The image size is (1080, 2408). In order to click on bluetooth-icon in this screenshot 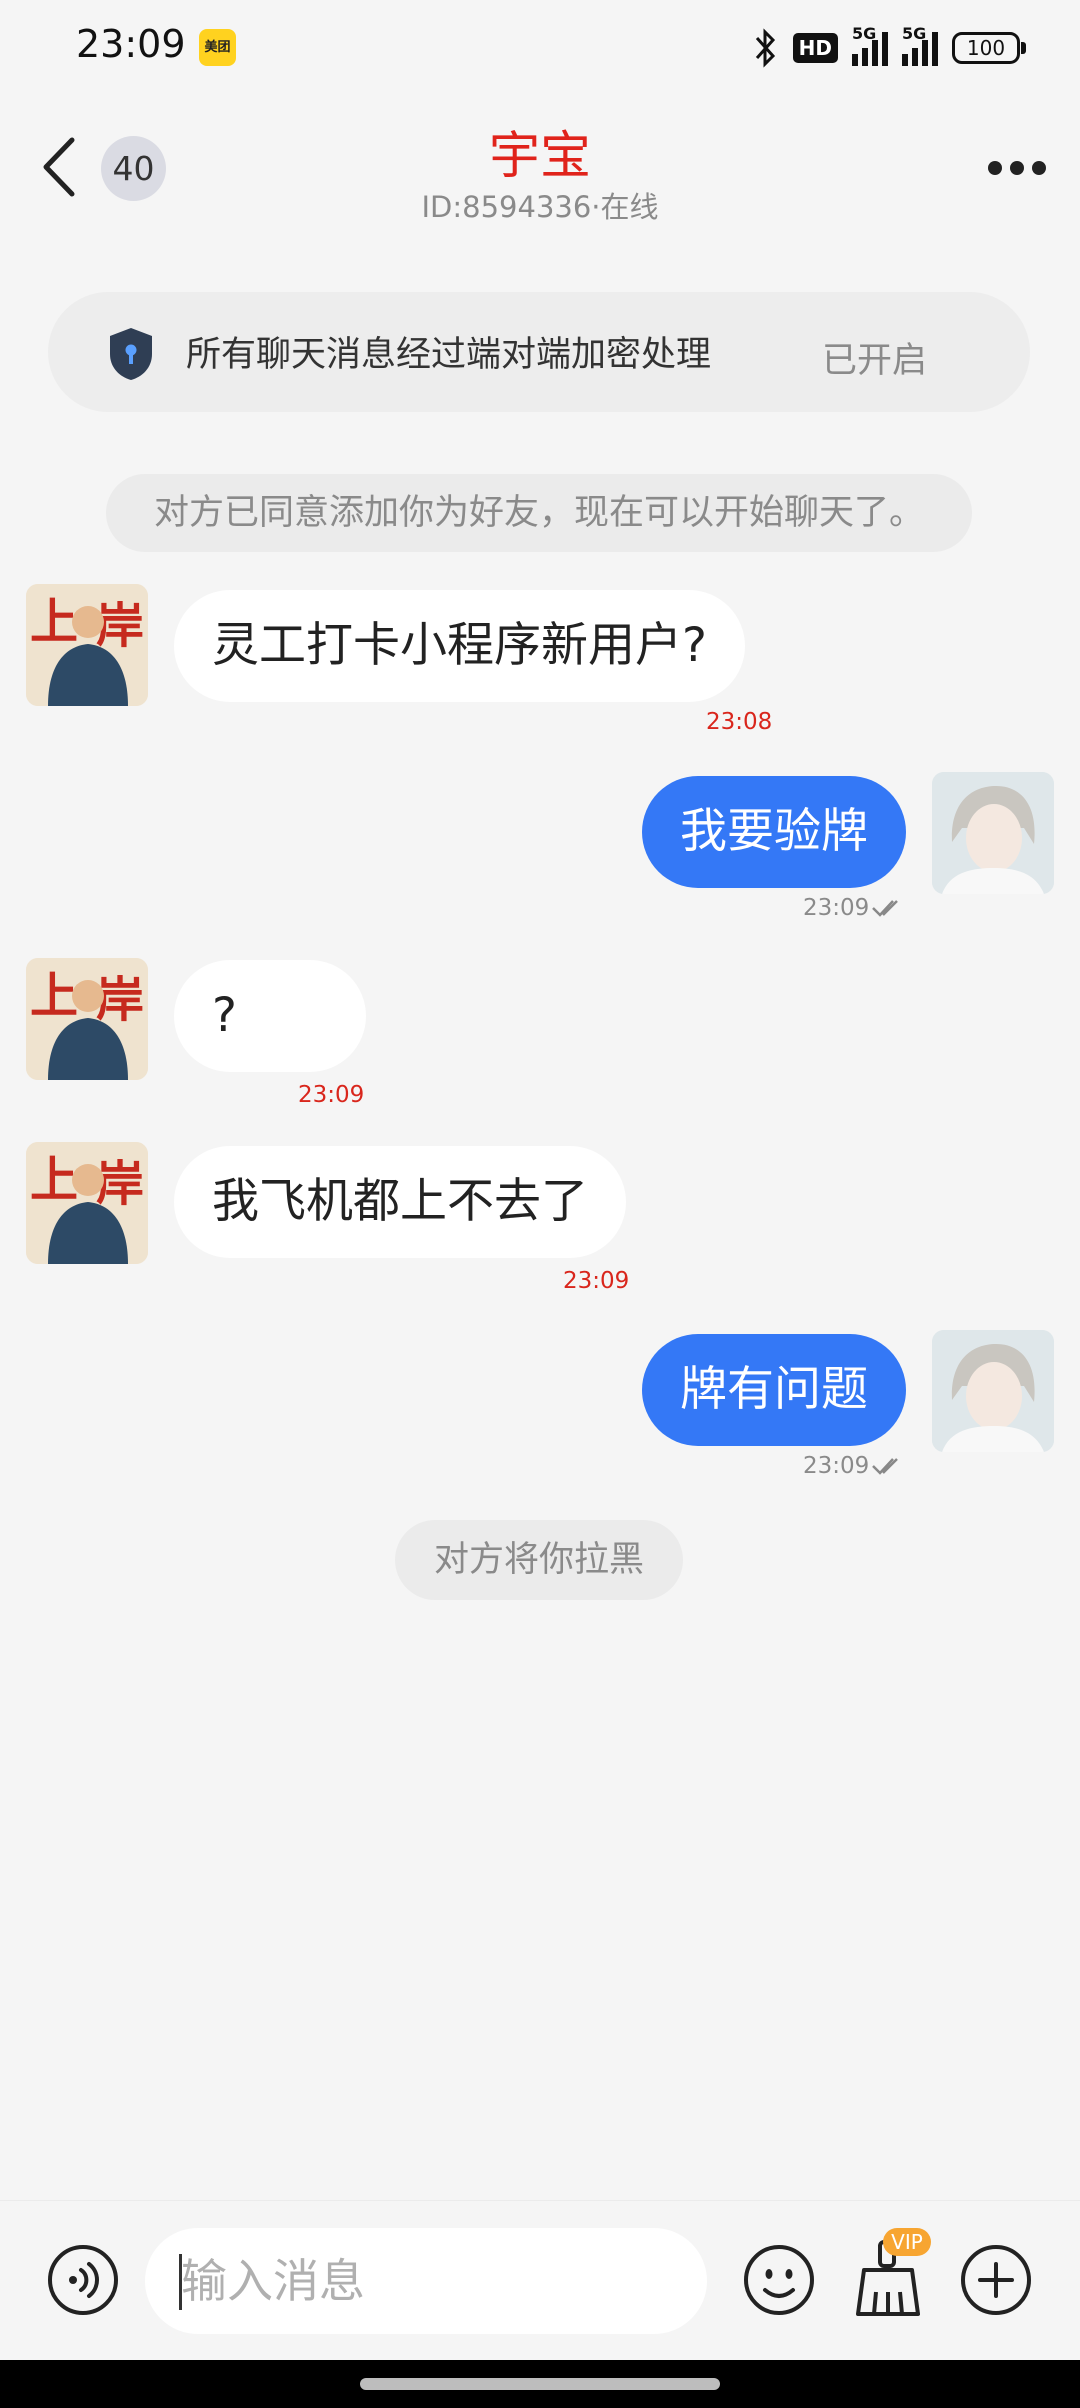, I will do `click(765, 48)`.